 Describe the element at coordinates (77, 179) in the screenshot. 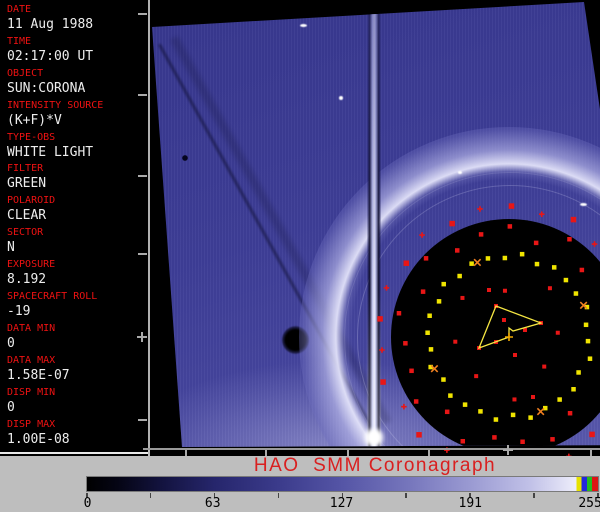

I see `metadata-field: FILTER GREEN` at that location.